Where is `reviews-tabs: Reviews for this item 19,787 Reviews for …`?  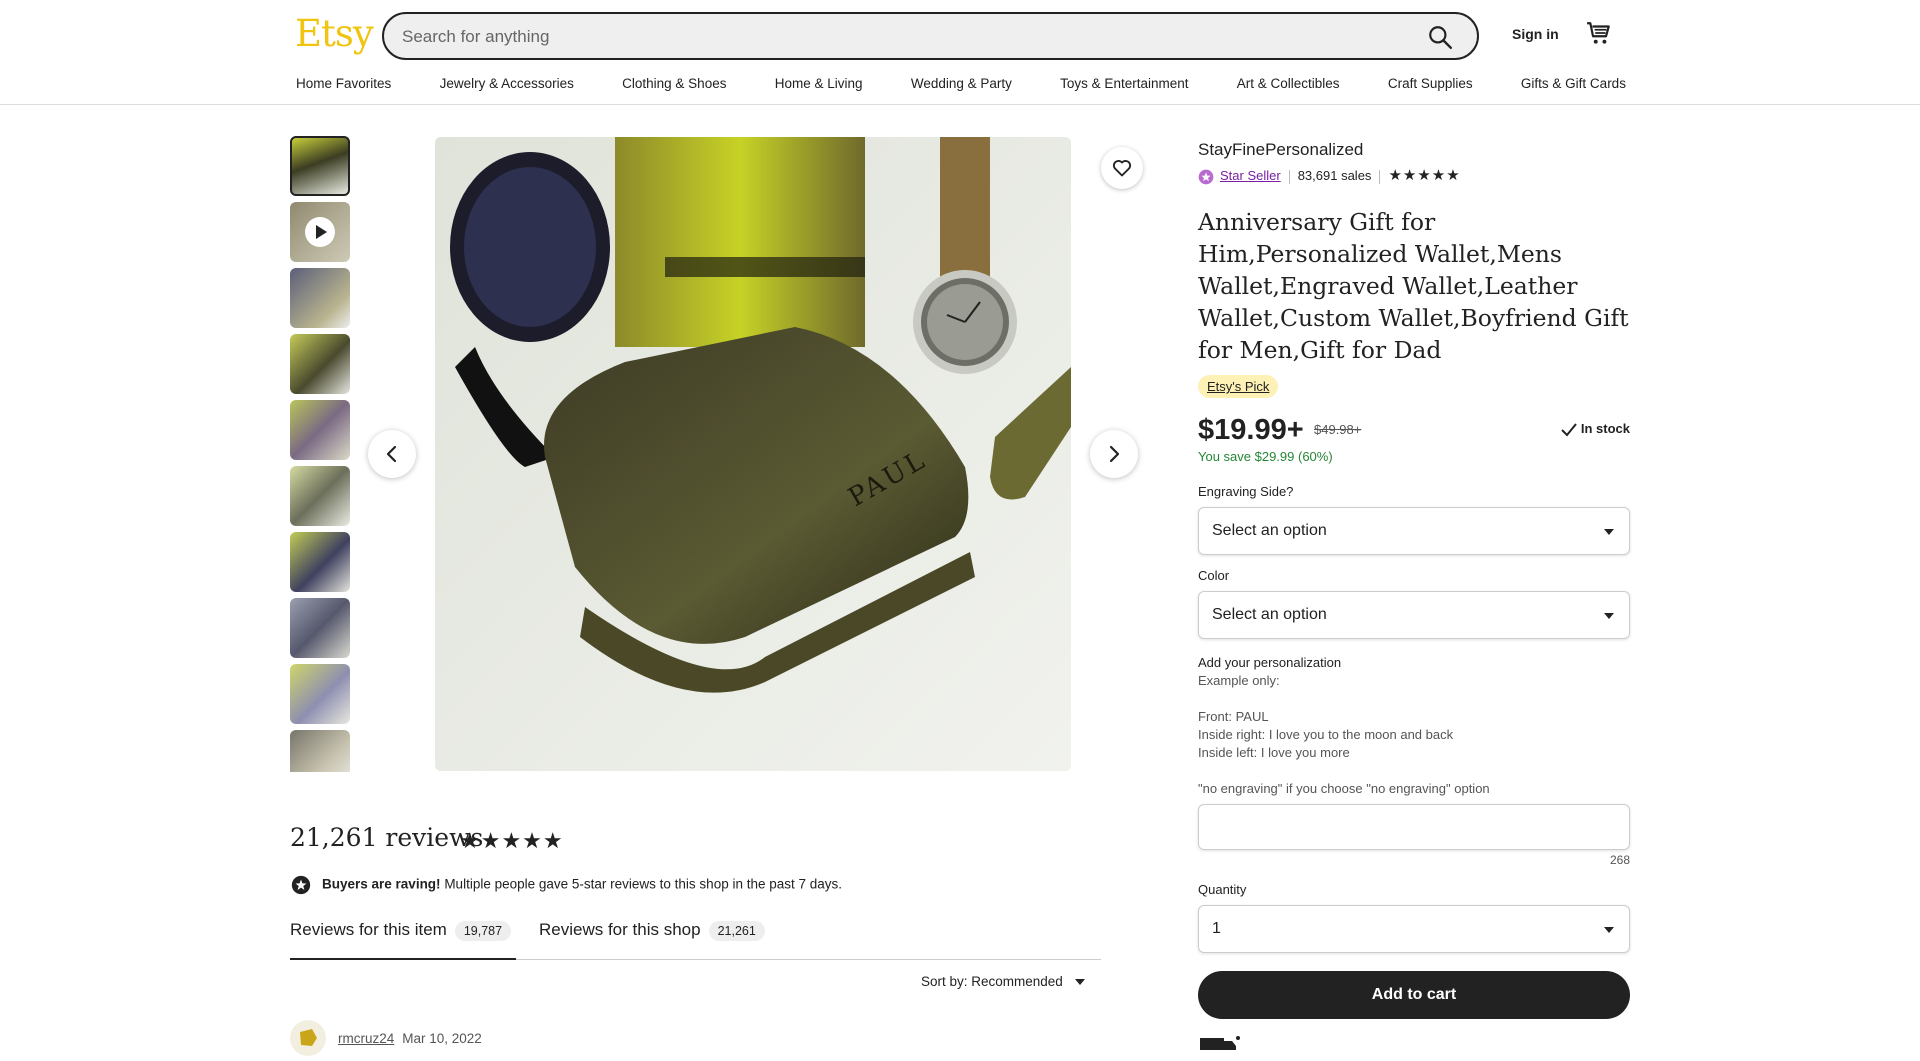 reviews-tabs: Reviews for this item 19,787 Reviews for … is located at coordinates (695, 940).